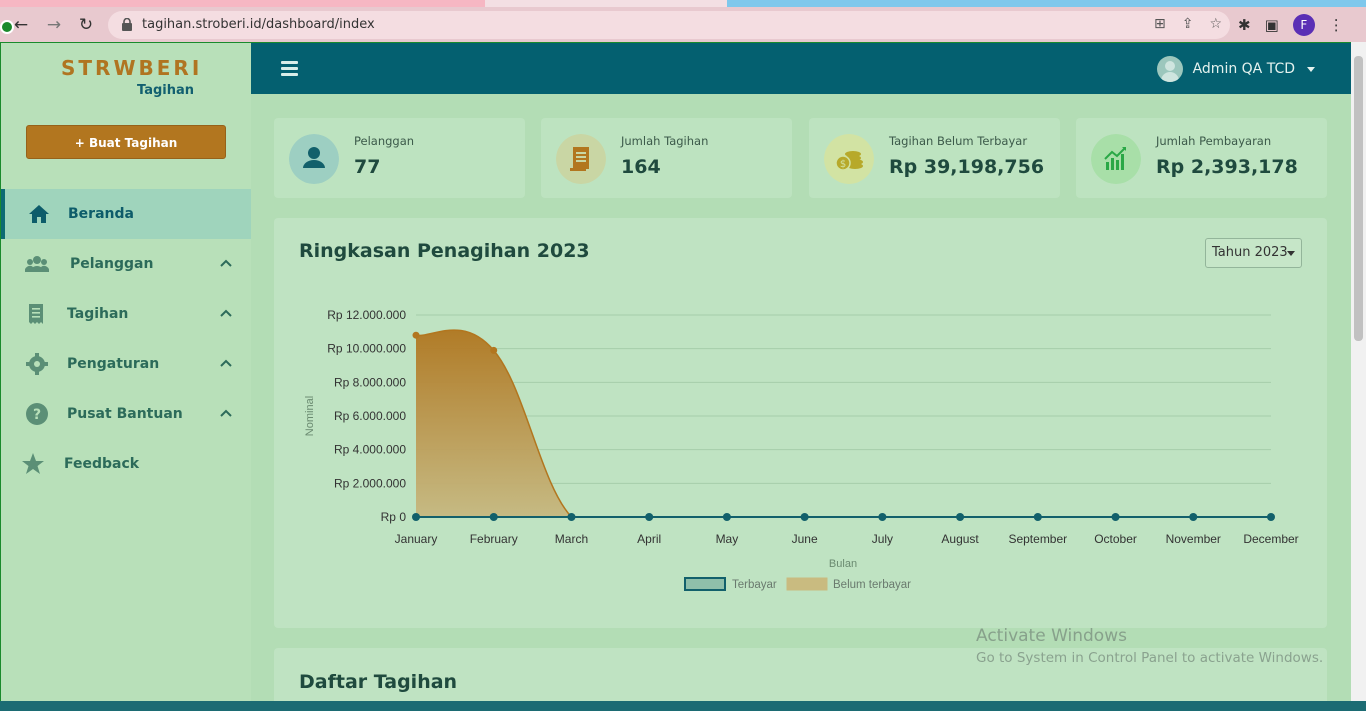  I want to click on y-tick-label: Rp 8.000.000, so click(370, 382).